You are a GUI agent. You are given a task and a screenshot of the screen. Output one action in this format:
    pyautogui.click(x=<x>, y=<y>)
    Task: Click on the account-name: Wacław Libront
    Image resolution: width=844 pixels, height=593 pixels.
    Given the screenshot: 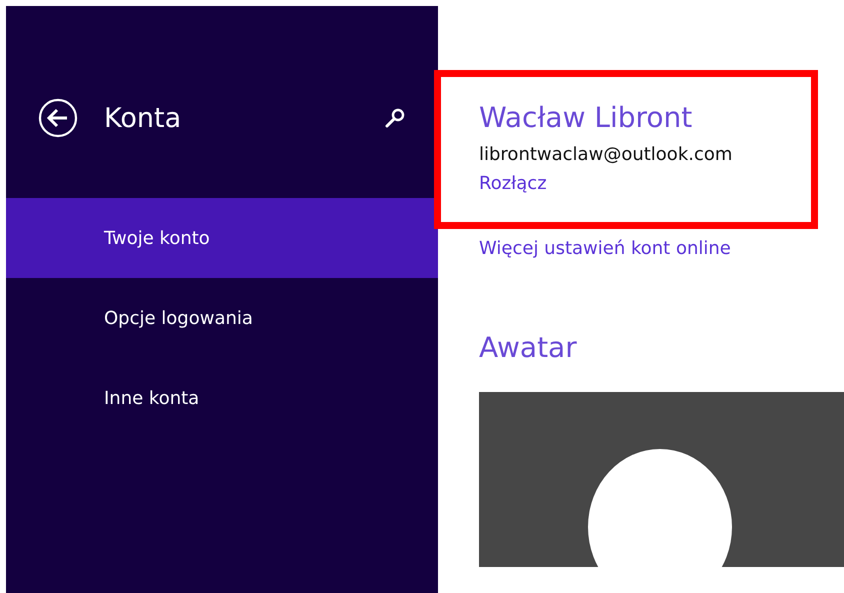 What is the action you would take?
    pyautogui.click(x=586, y=118)
    